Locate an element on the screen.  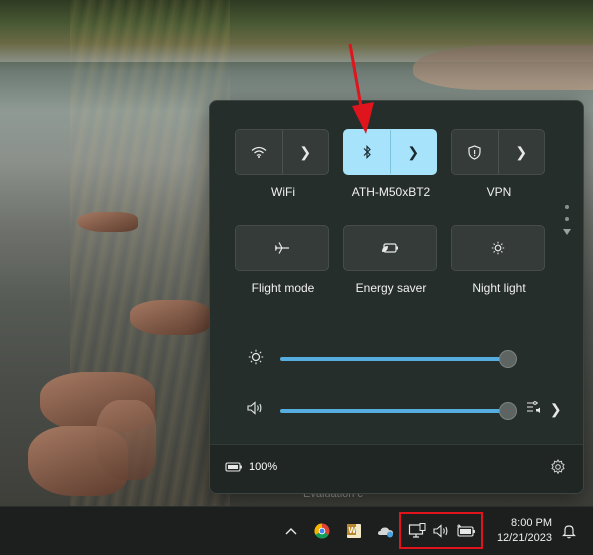
vpn-label: VPN is located at coordinates (499, 192).